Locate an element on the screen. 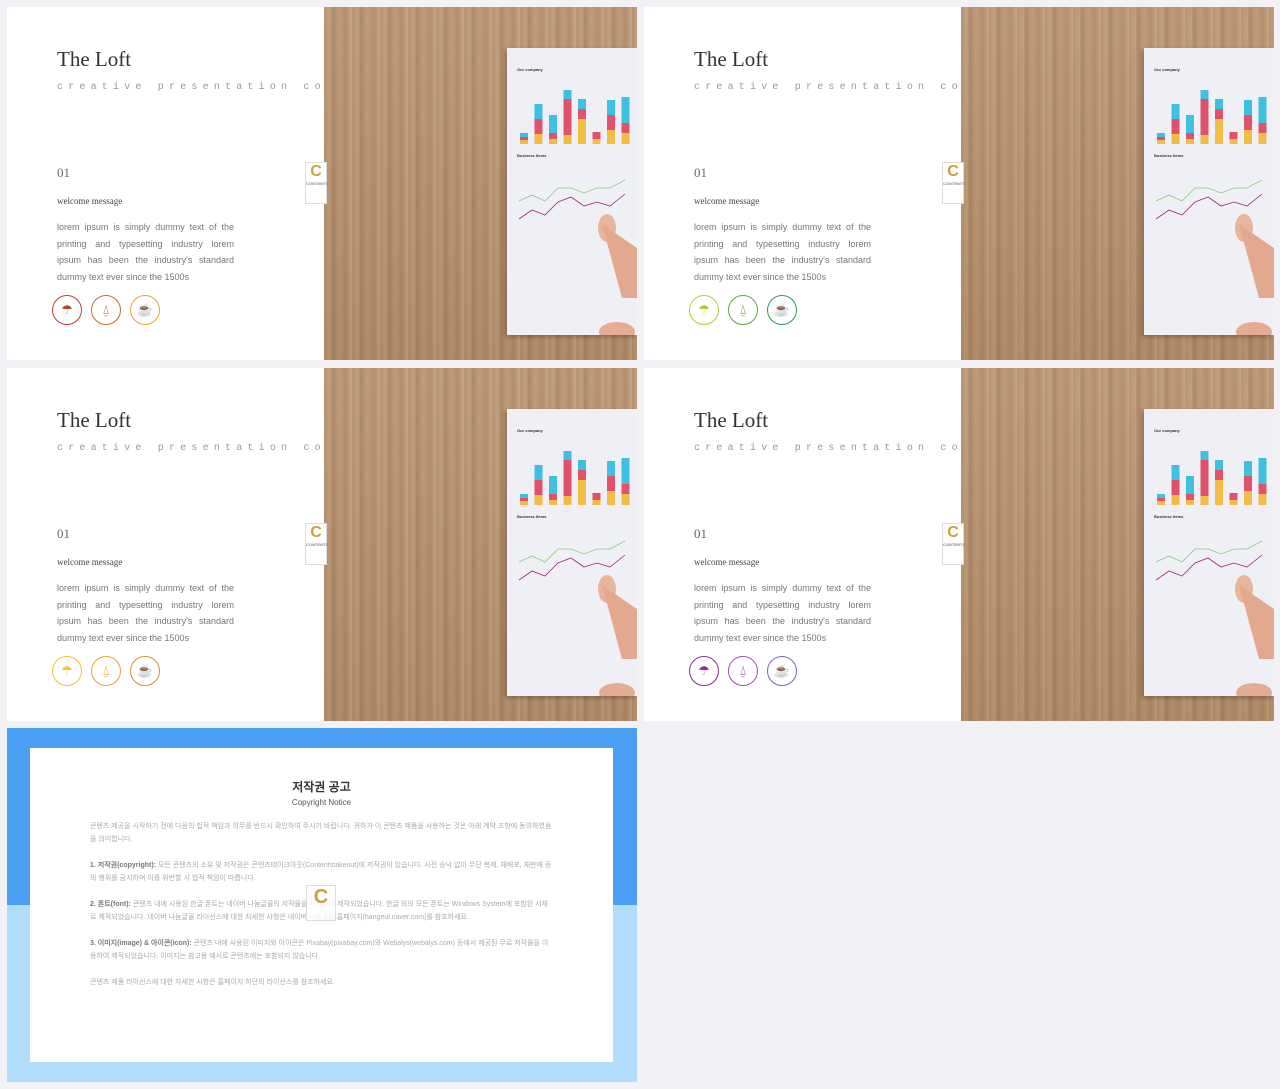  section-number: 01 is located at coordinates (63, 172).